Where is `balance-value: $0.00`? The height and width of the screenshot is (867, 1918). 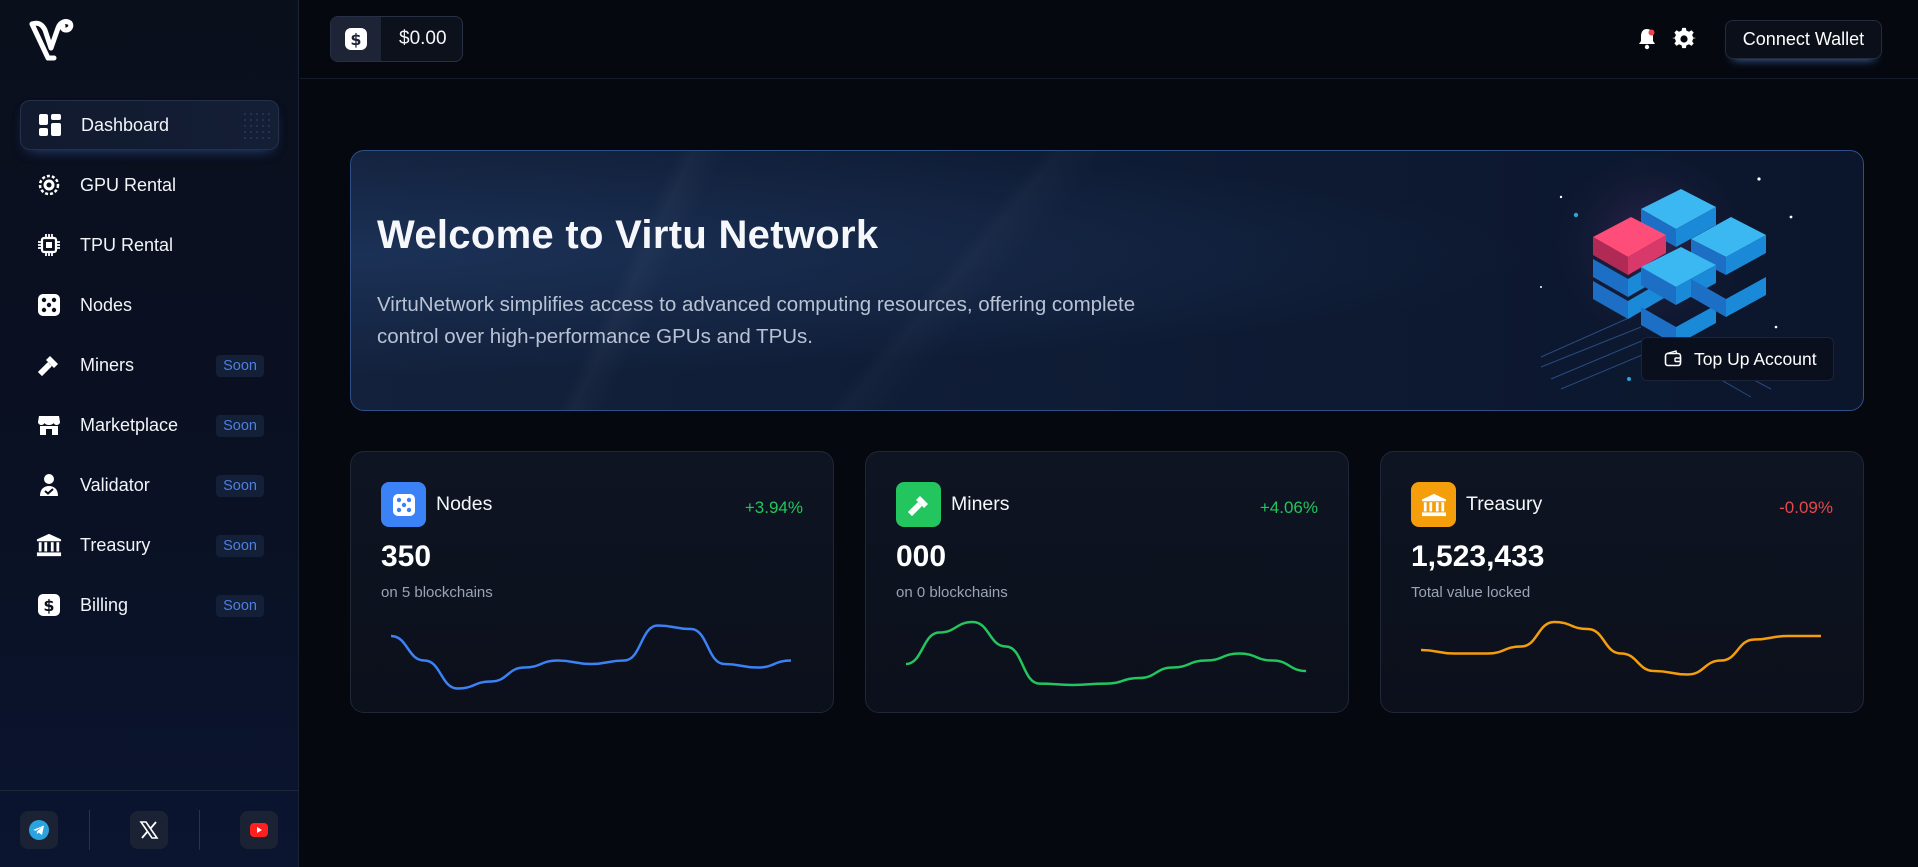
balance-value: $0.00 is located at coordinates (423, 38).